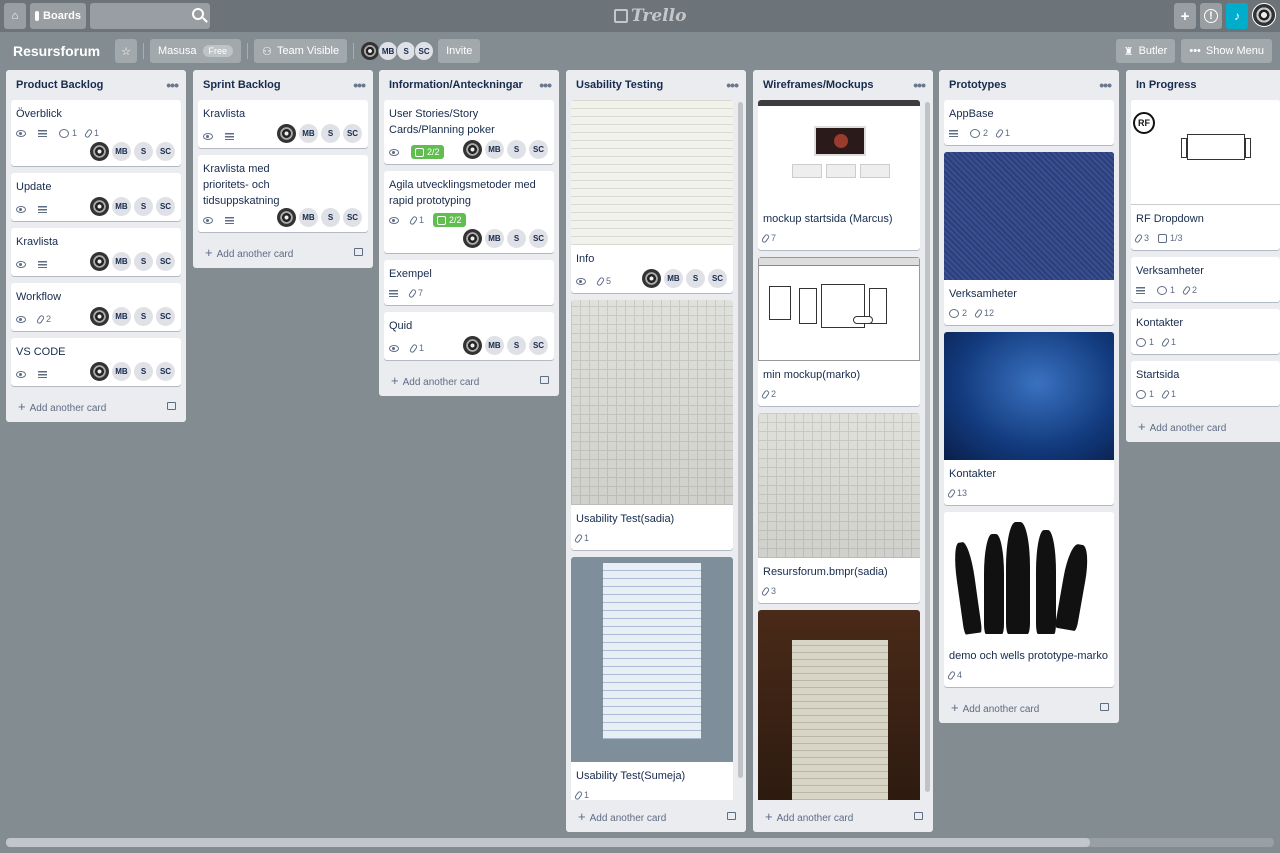 This screenshot has width=1280, height=853. What do you see at coordinates (1029, 238) in the screenshot?
I see `card: Verksamheter 2 12` at bounding box center [1029, 238].